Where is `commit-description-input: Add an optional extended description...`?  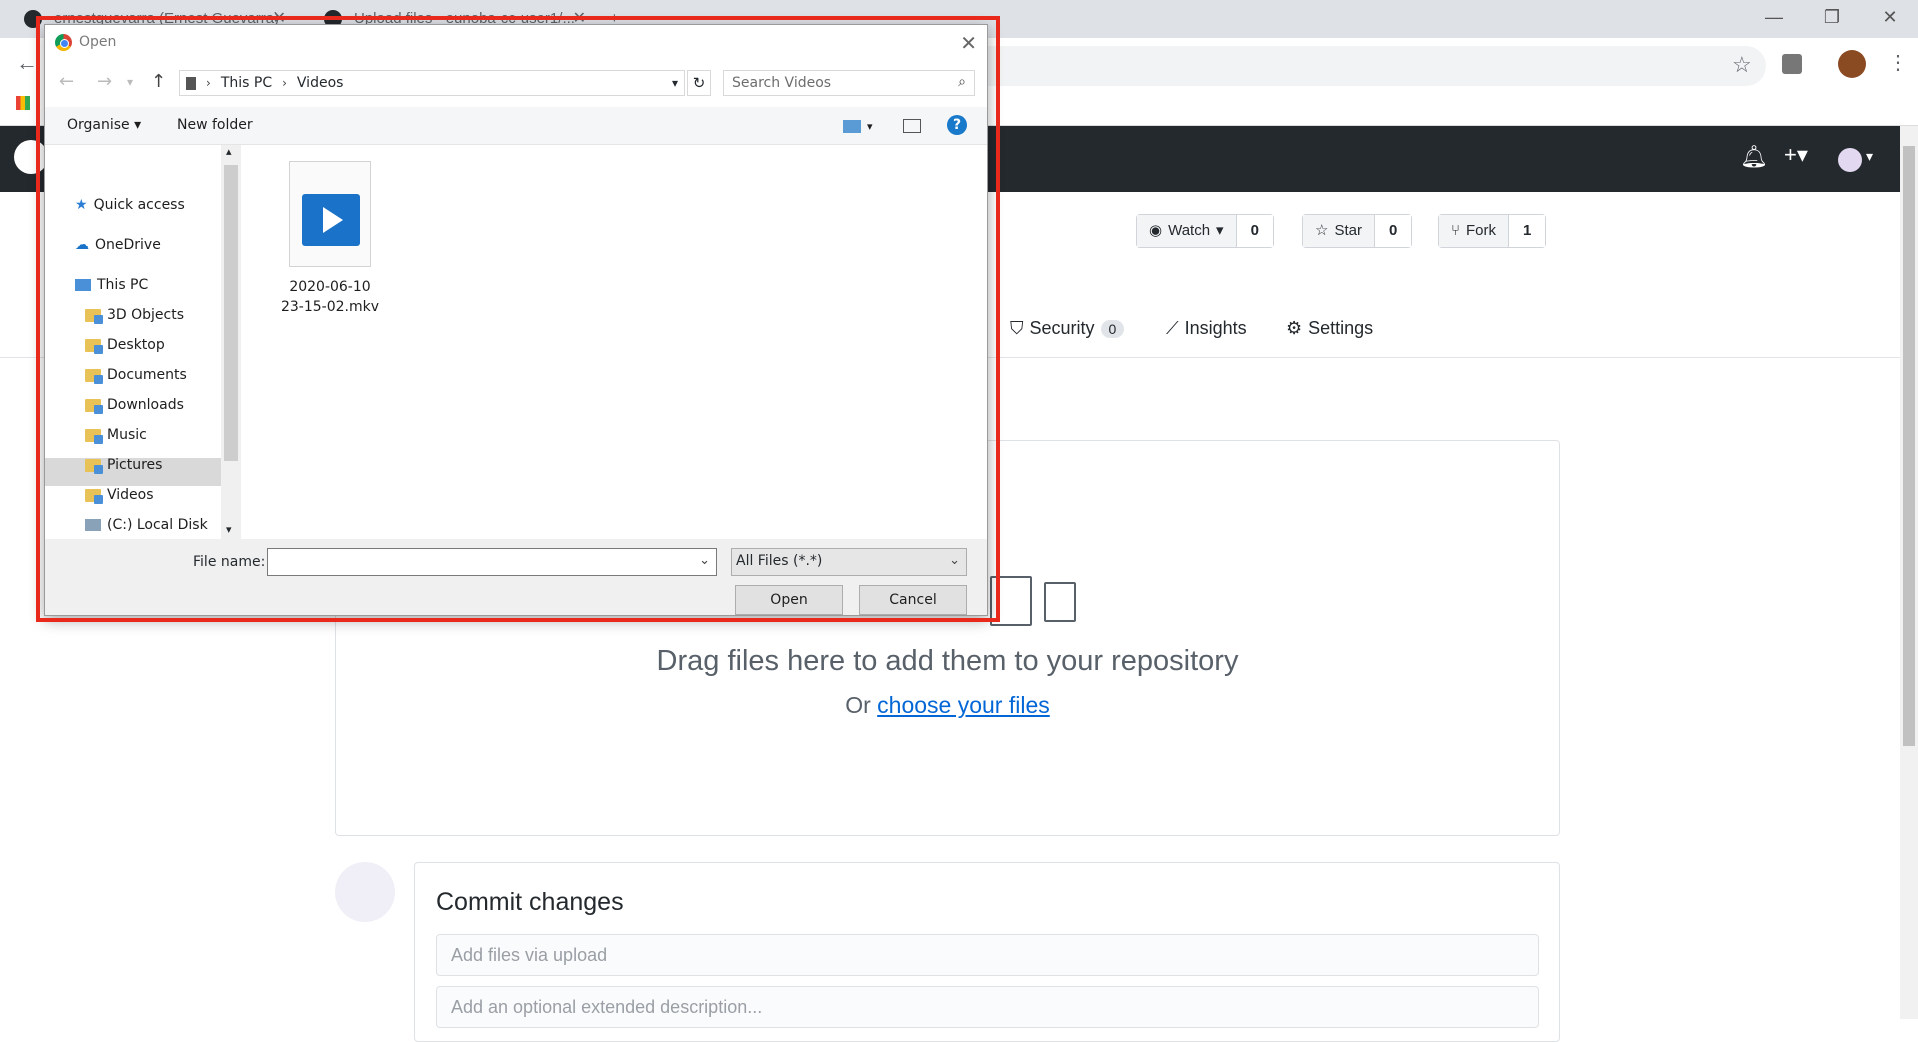 commit-description-input: Add an optional extended description... is located at coordinates (987, 1007).